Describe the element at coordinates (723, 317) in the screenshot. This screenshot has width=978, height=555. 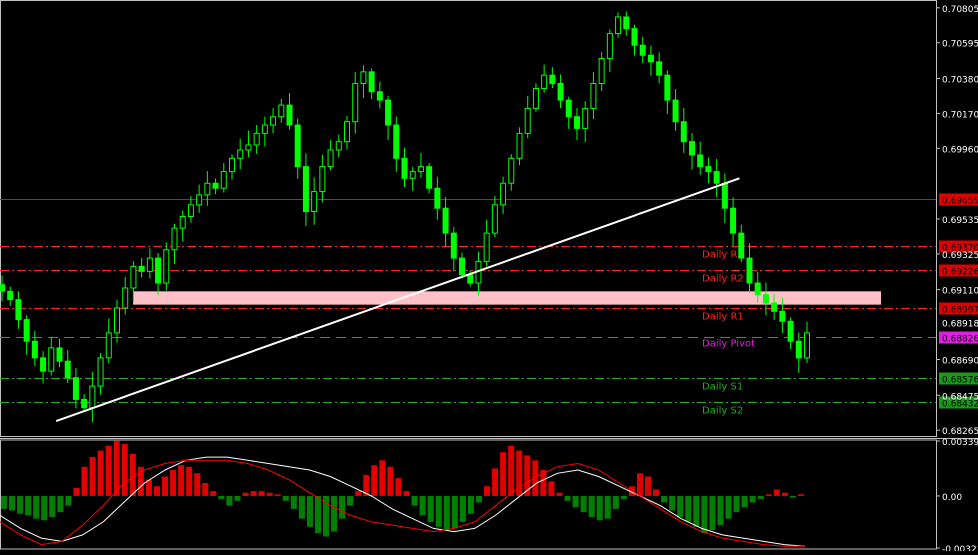
I see `level-text-3: Daily R1` at that location.